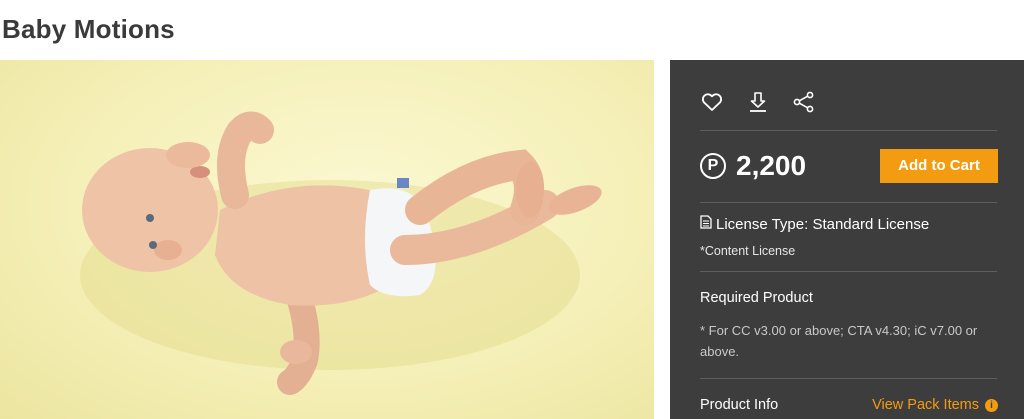 The width and height of the screenshot is (1024, 419). I want to click on page-title: Baby Motions, so click(88, 29).